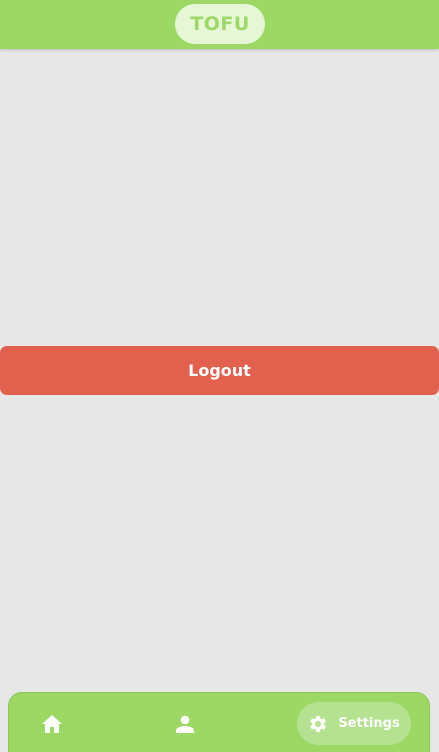 Image resolution: width=439 pixels, height=752 pixels. Describe the element at coordinates (318, 724) in the screenshot. I see `gear-icon` at that location.